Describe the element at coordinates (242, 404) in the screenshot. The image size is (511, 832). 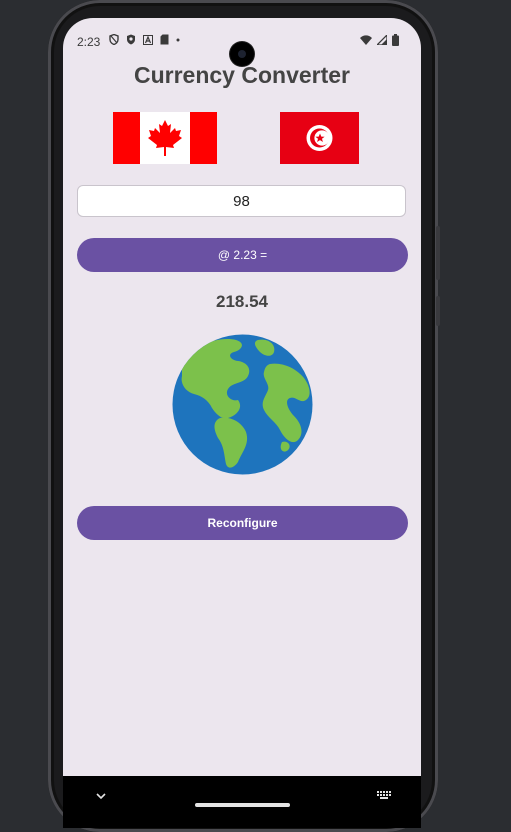
I see `globe-icon` at that location.